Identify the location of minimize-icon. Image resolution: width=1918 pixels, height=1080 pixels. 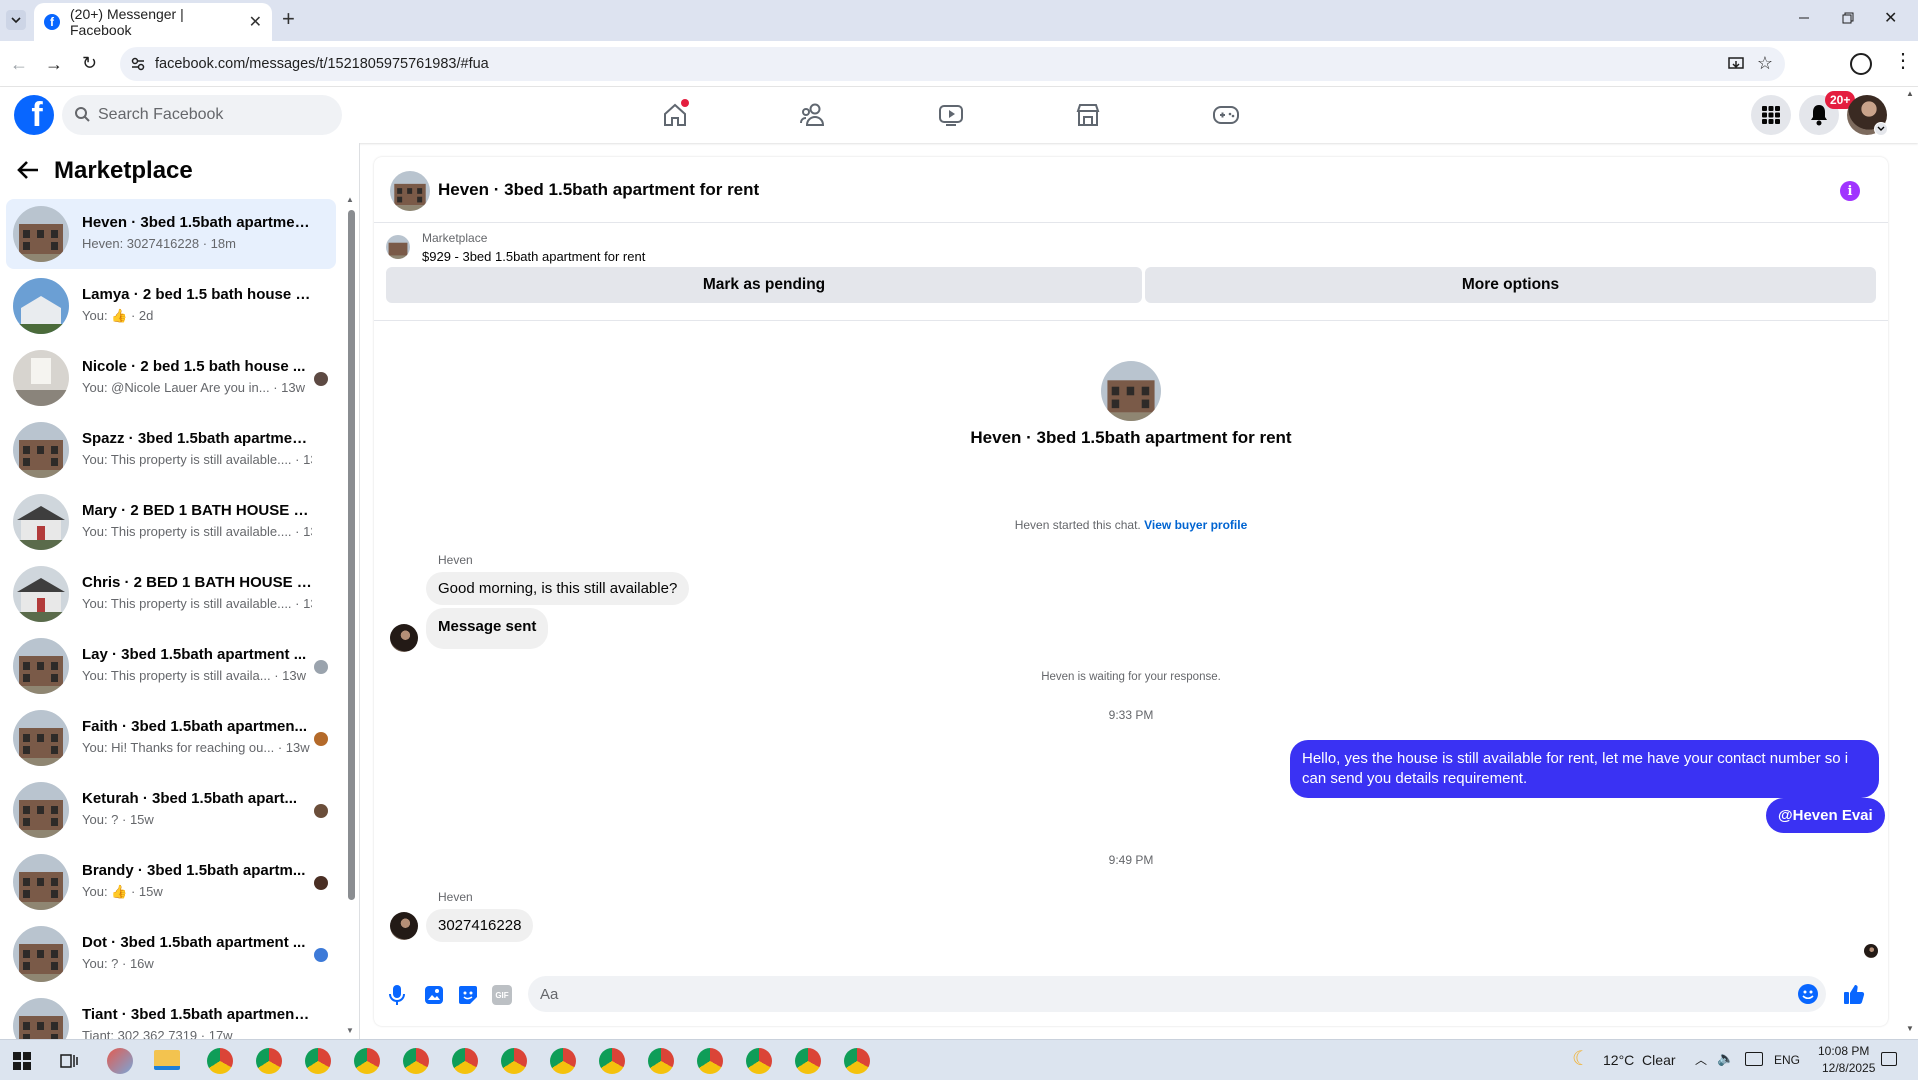
(1804, 18).